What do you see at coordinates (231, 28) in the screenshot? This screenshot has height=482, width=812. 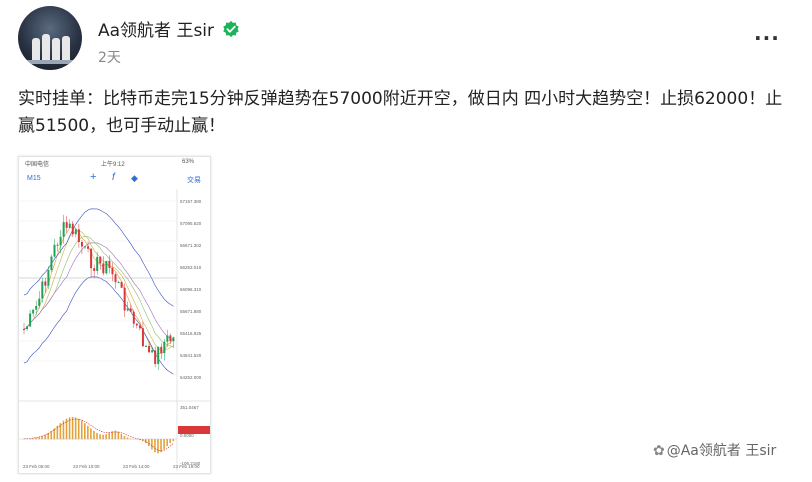 I see `verified-badge-icon` at bounding box center [231, 28].